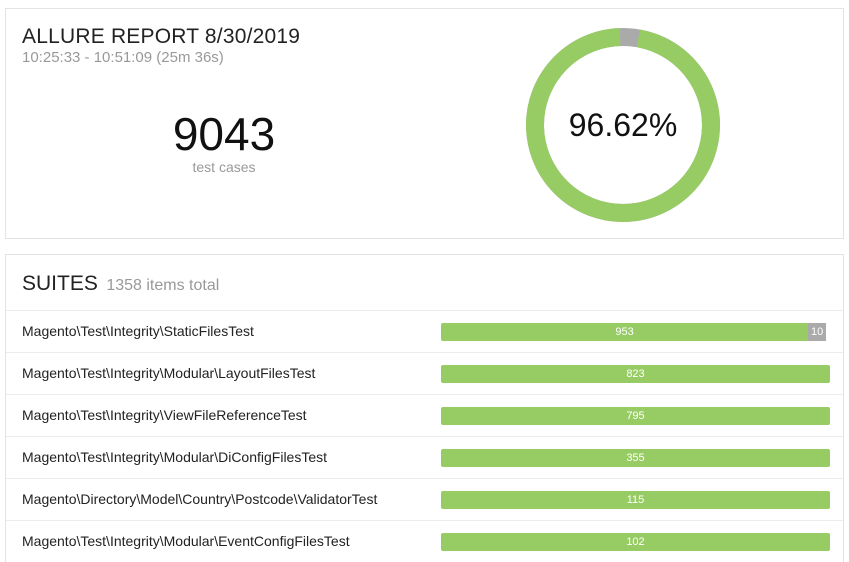 This screenshot has width=849, height=562. What do you see at coordinates (123, 57) in the screenshot?
I see `report-time-range: 10:25:33 - 10:51:09 (25m 36s)` at bounding box center [123, 57].